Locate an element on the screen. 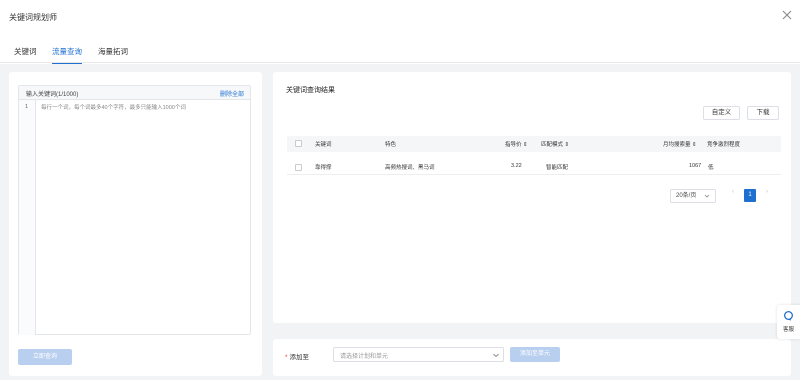 Image resolution: width=800 pixels, height=380 pixels. row-competition: 低 is located at coordinates (711, 168).